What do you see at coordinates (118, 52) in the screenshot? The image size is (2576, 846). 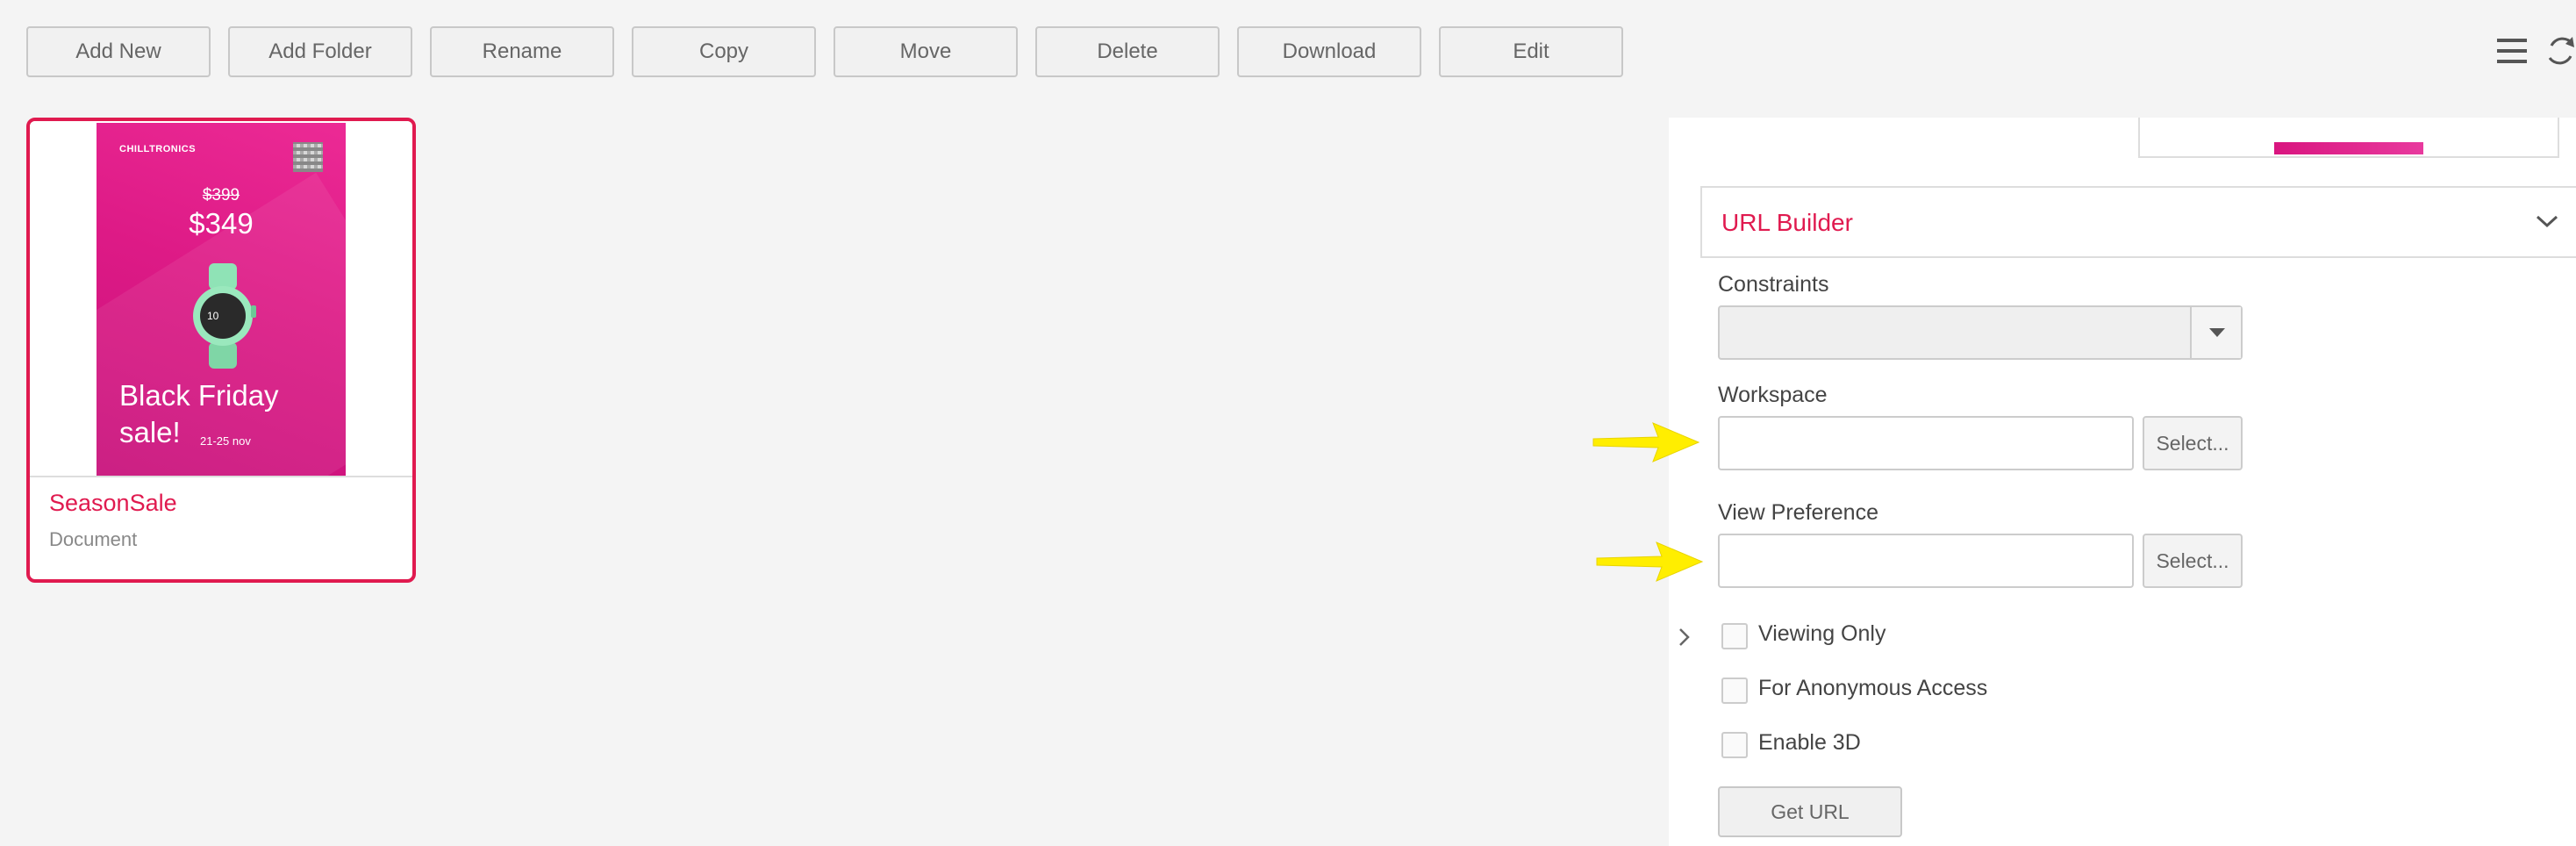 I see `add-new-button: Add New` at bounding box center [118, 52].